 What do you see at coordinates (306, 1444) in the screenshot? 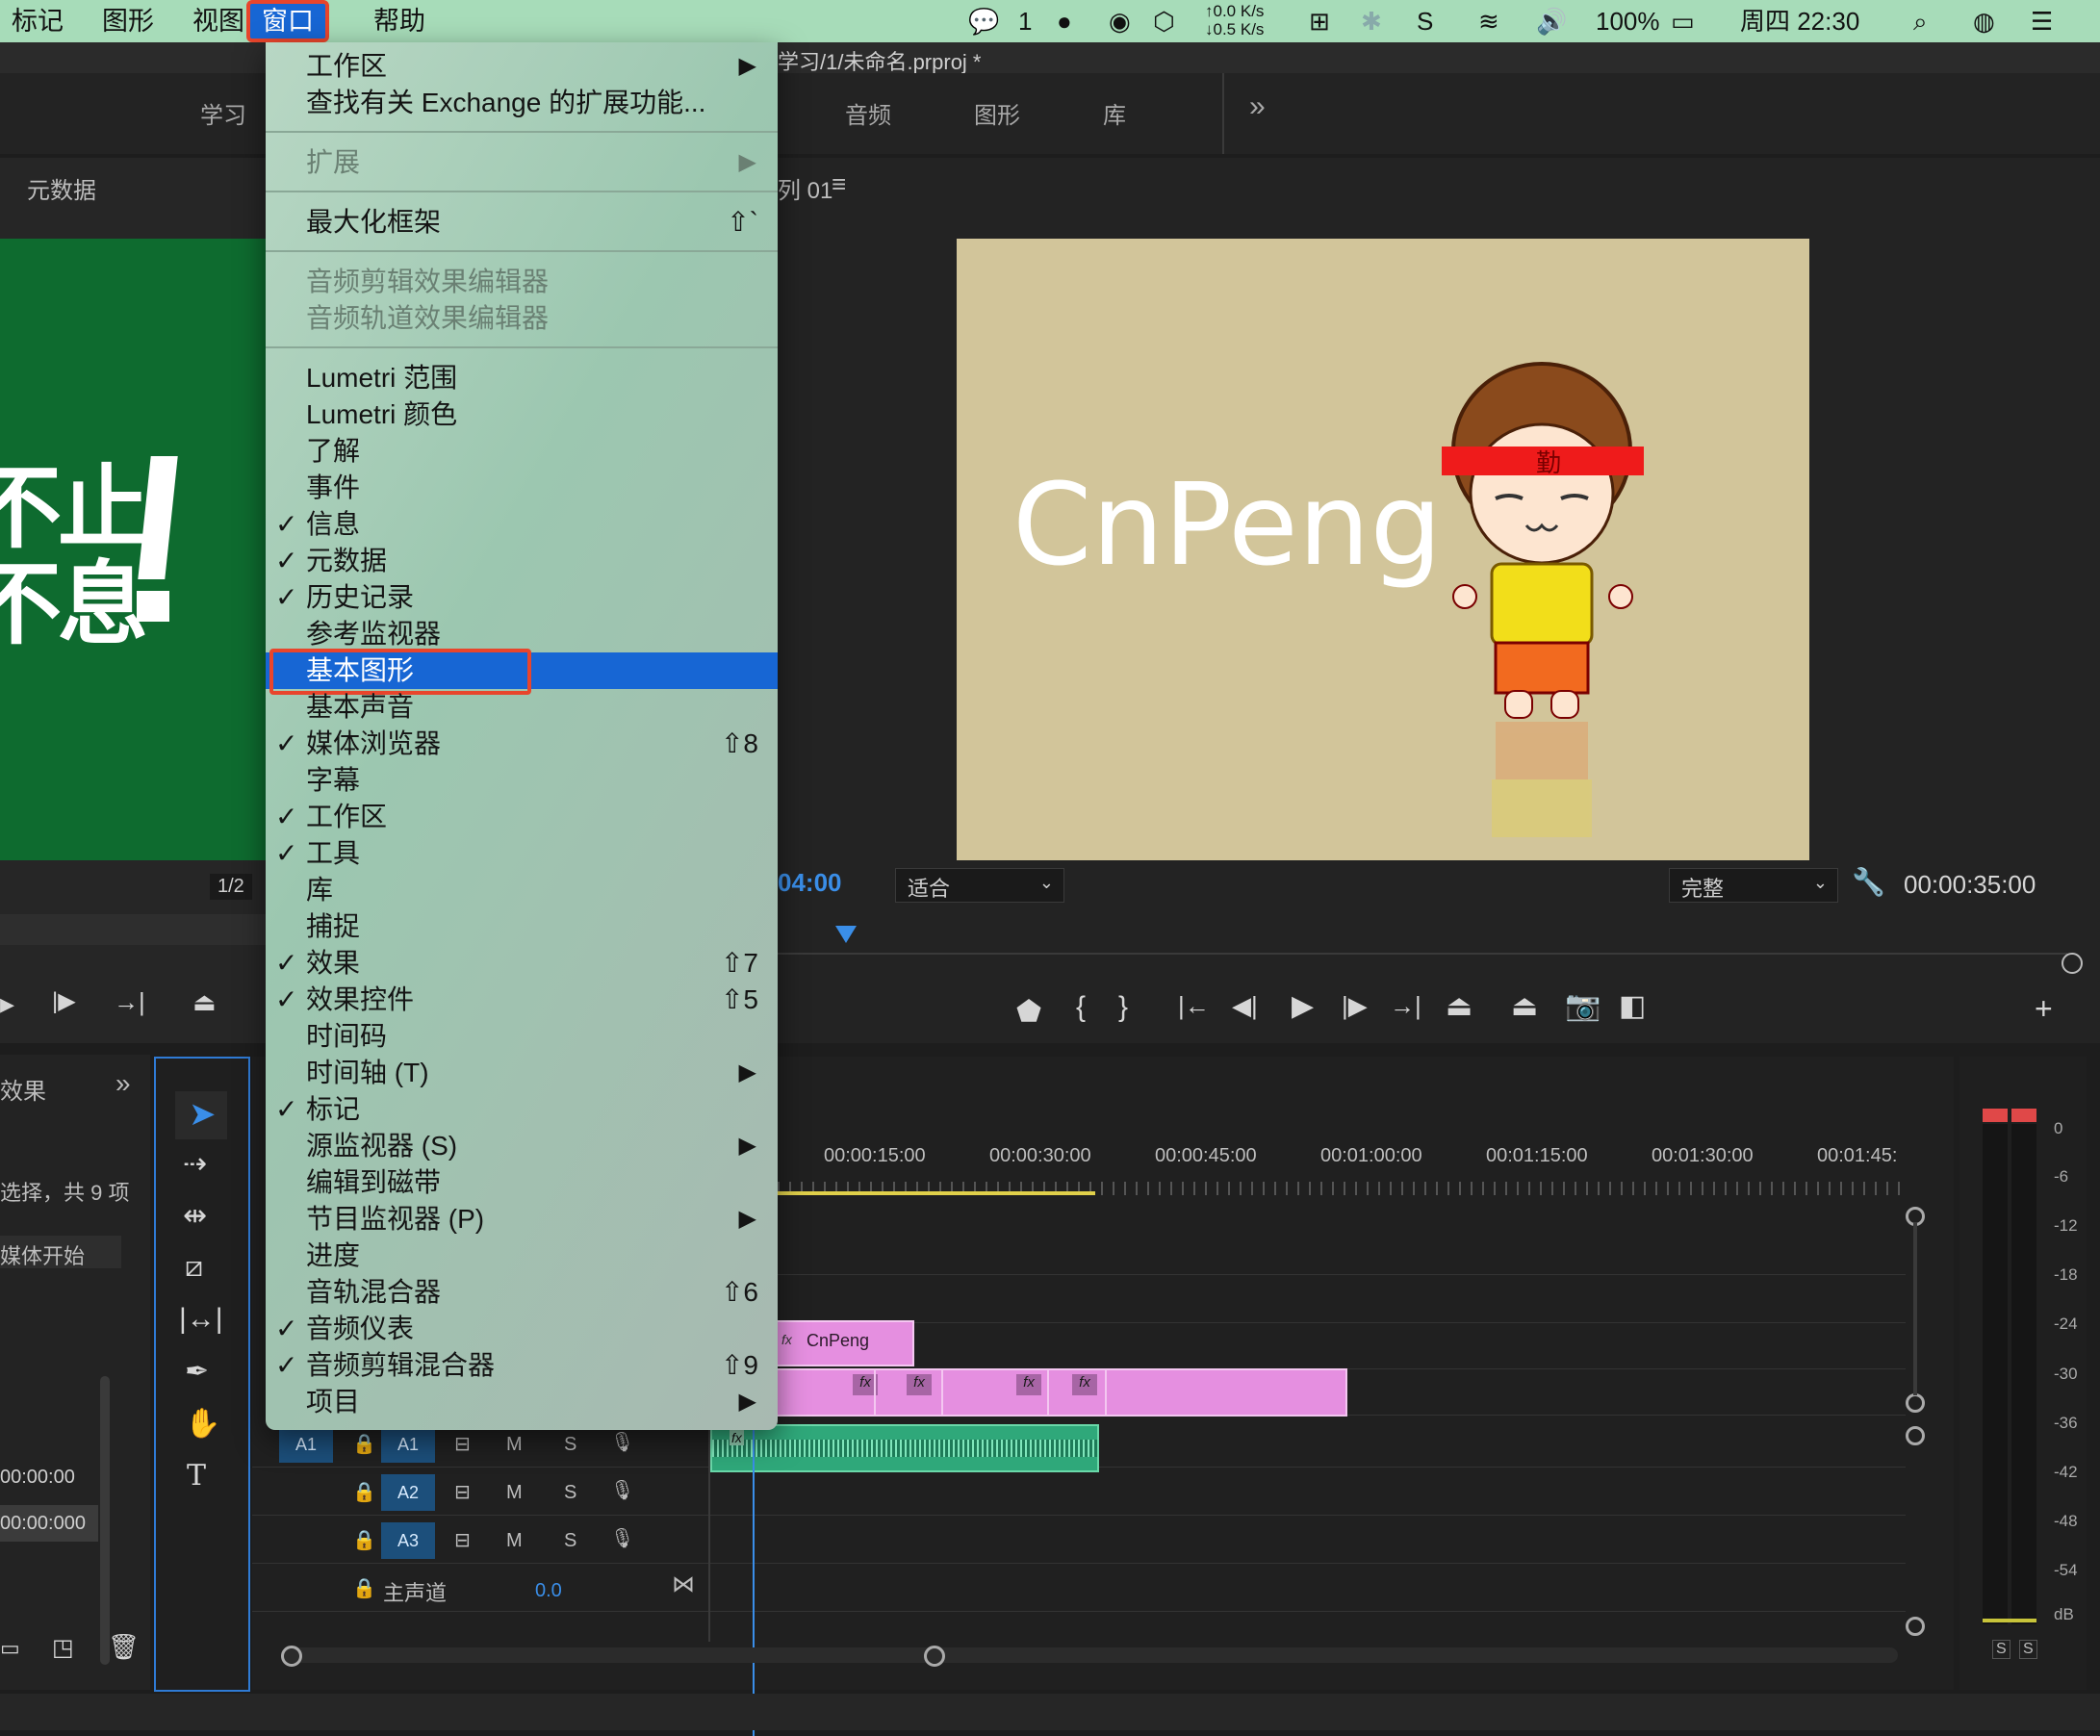
I see `track-source-a1: A1` at bounding box center [306, 1444].